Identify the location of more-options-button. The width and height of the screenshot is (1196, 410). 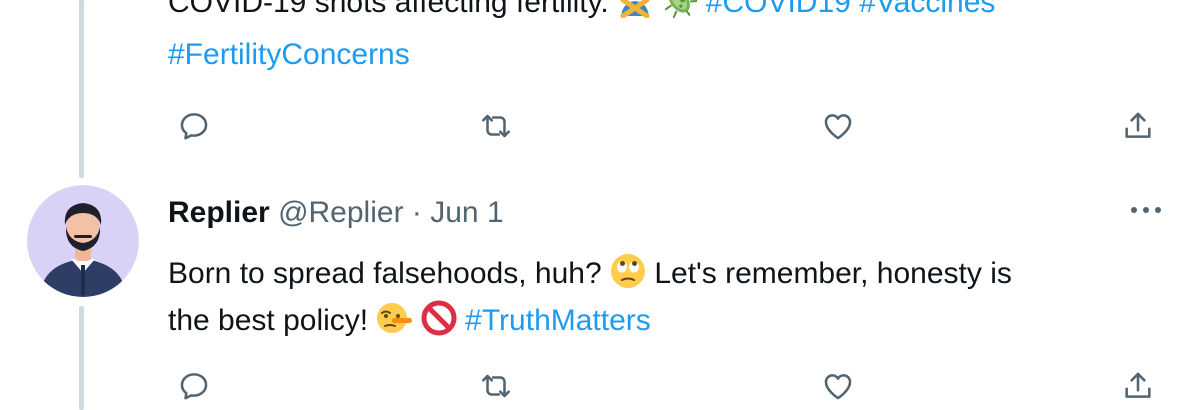
(1146, 210).